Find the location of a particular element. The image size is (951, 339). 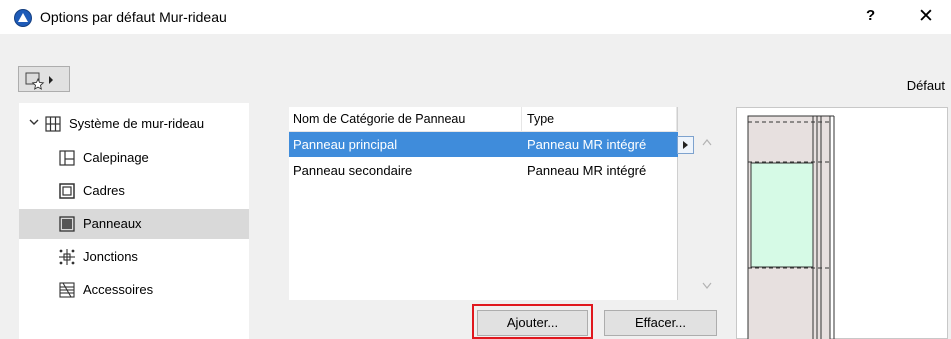

table-header: Nom de Catégorie de Panneau Type is located at coordinates (483, 119).